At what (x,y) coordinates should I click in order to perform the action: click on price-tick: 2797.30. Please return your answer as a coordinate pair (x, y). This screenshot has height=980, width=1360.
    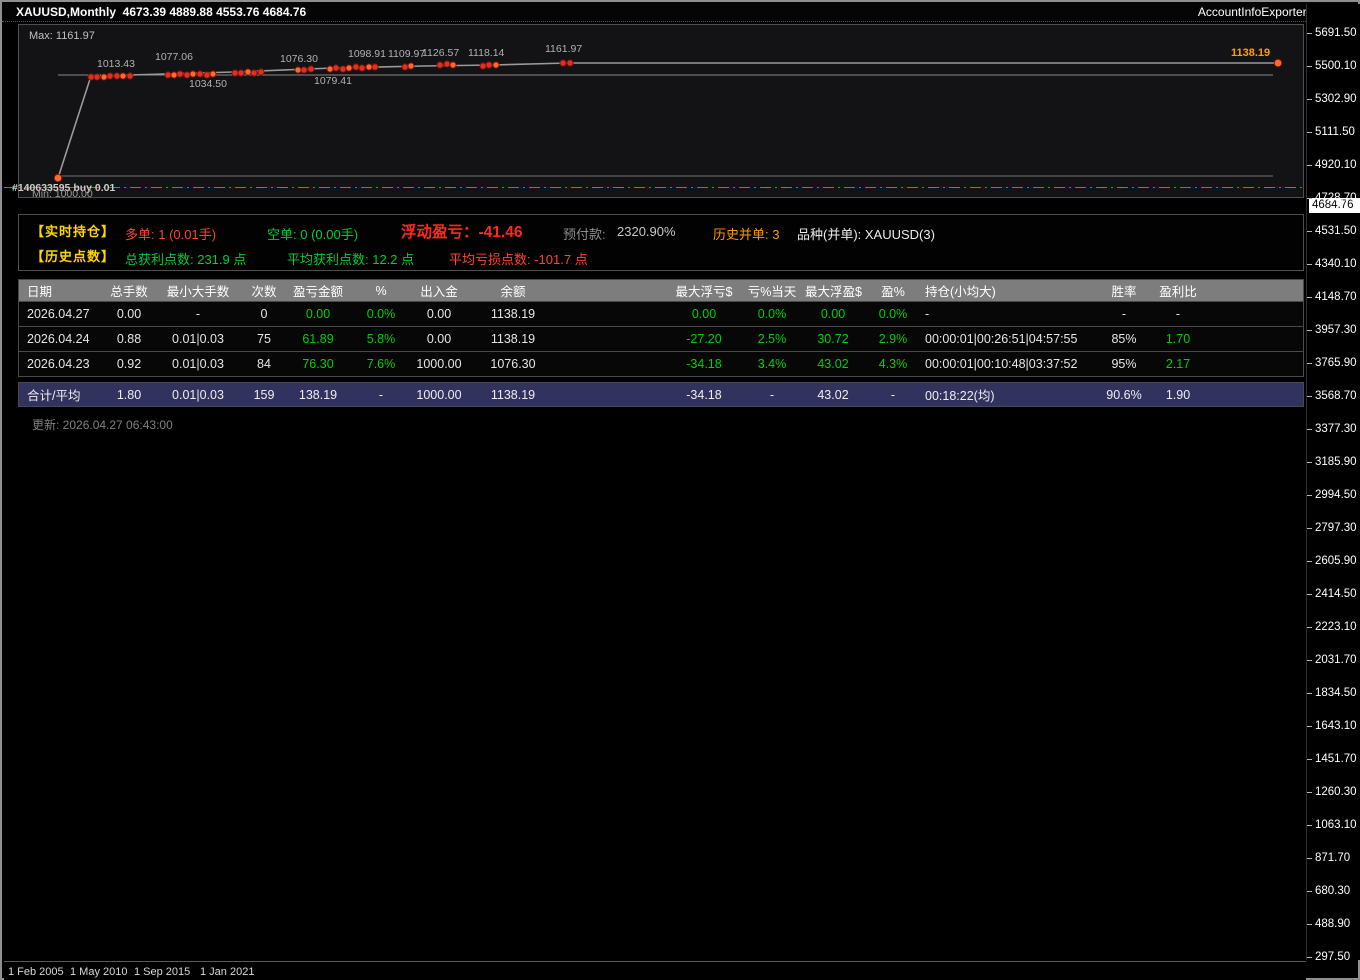
    Looking at the image, I should click on (1332, 528).